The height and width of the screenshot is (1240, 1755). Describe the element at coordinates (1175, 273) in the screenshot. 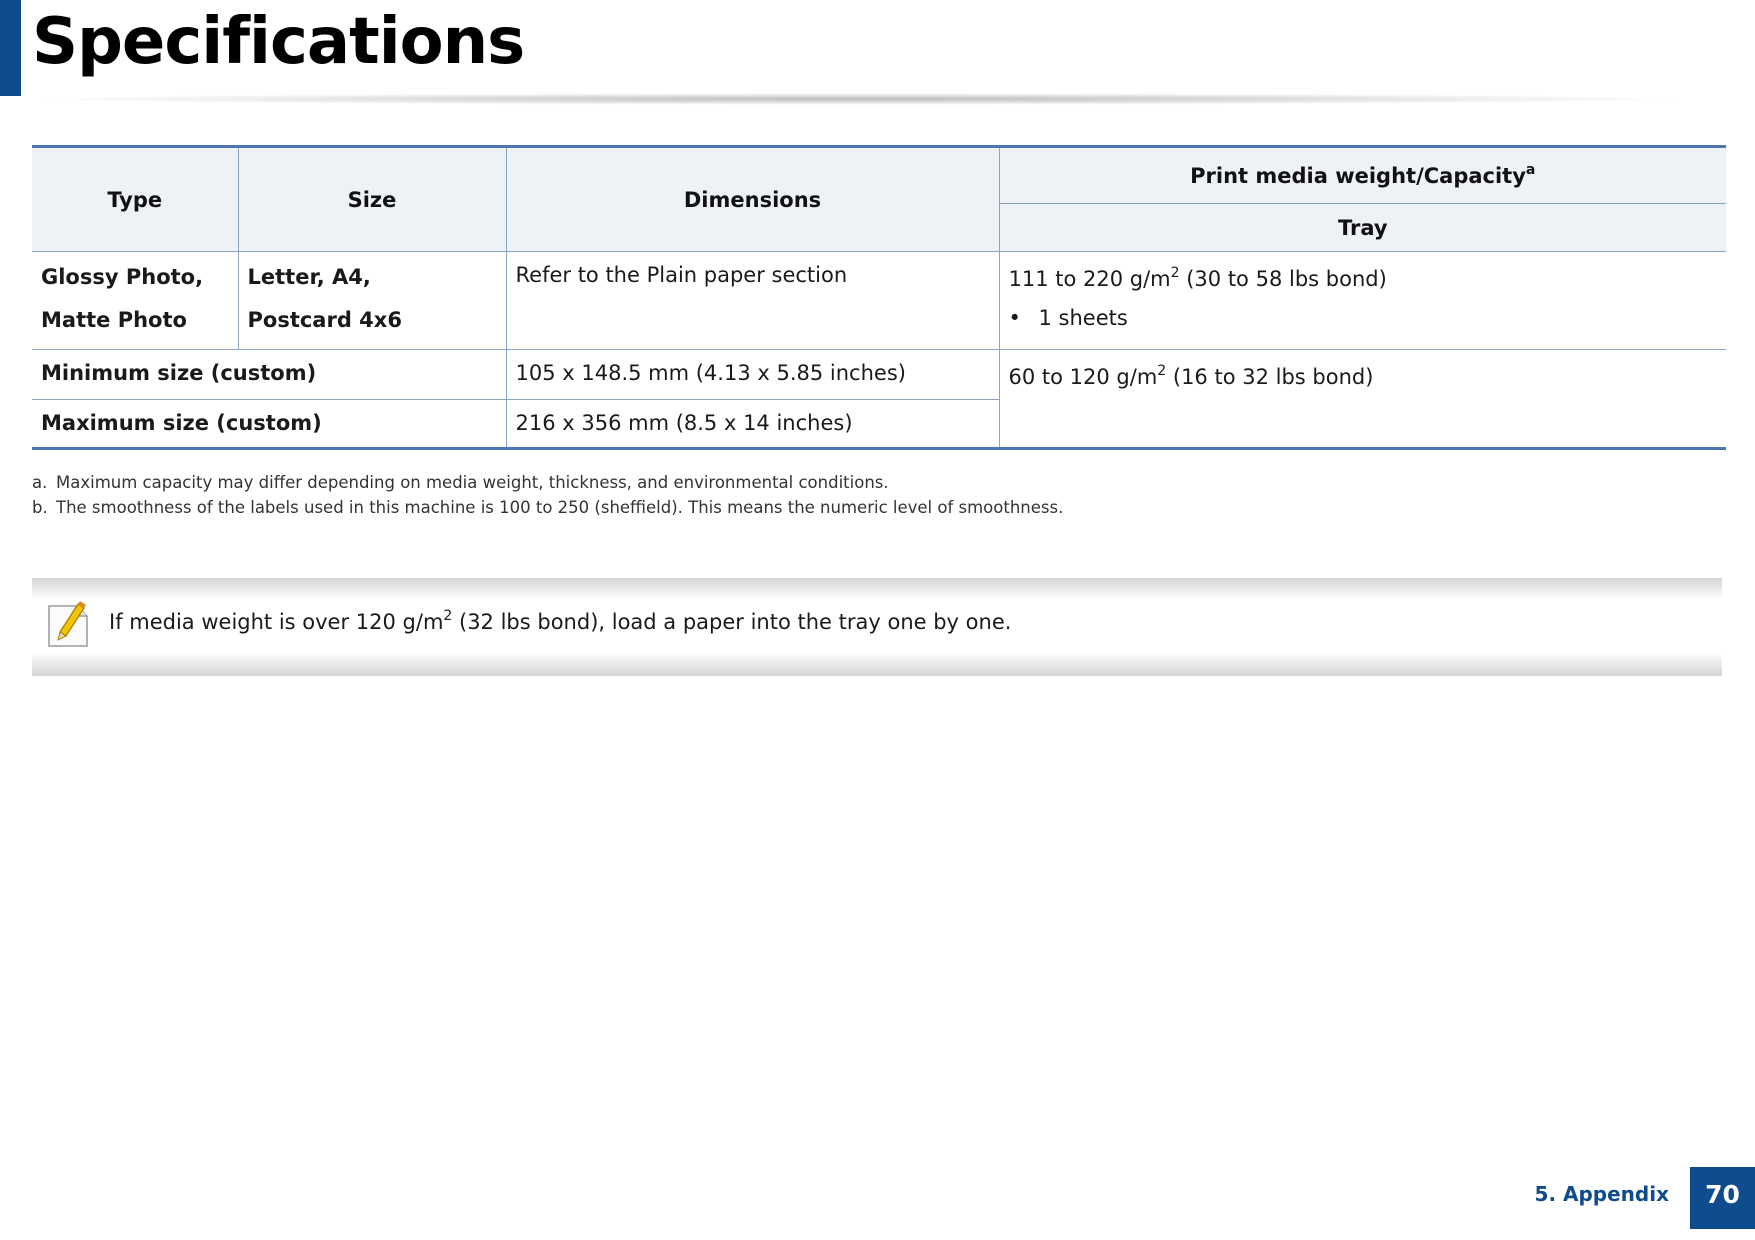

I see `weight-exponent: 2` at that location.